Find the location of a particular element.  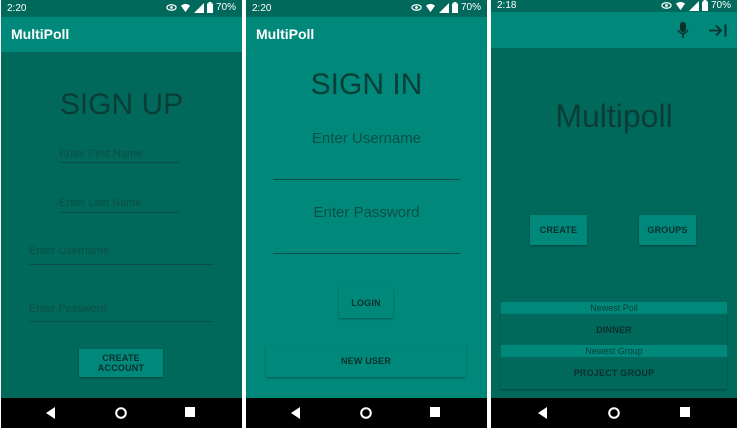

newest-group-section: Newest Group PROJECT GROUP is located at coordinates (614, 367).